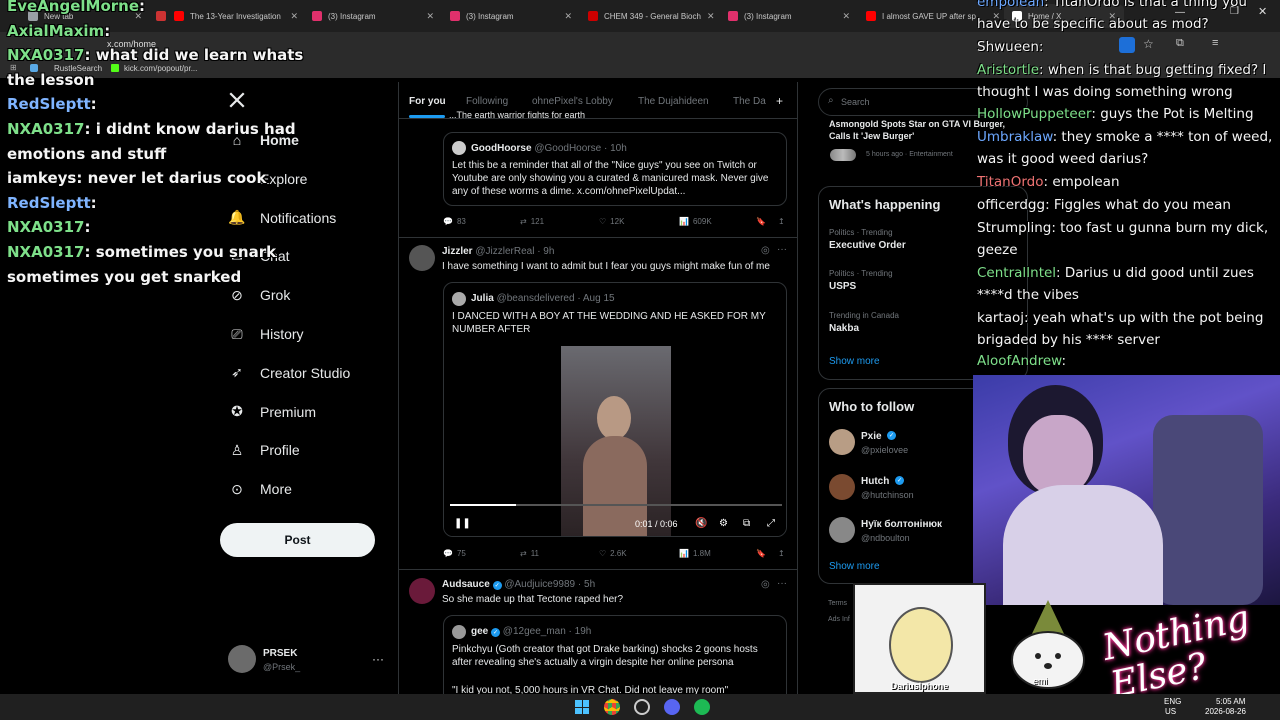 This screenshot has width=1280, height=720. Describe the element at coordinates (612, 707) in the screenshot. I see `chrome-icon` at that location.